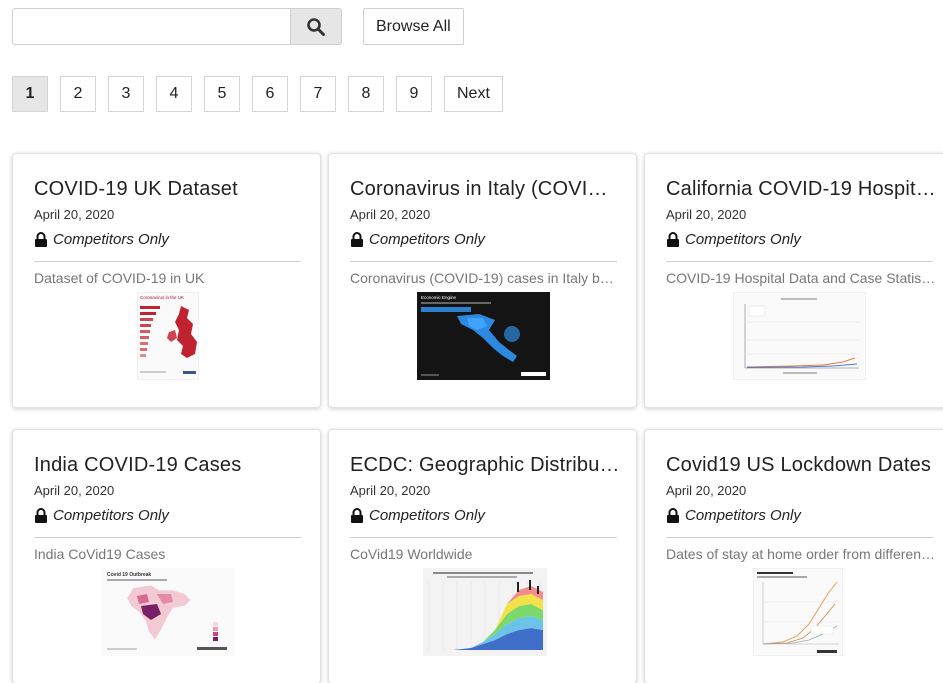 The height and width of the screenshot is (683, 943). What do you see at coordinates (169, 465) in the screenshot?
I see `card-title: India COVID-19 Cases` at bounding box center [169, 465].